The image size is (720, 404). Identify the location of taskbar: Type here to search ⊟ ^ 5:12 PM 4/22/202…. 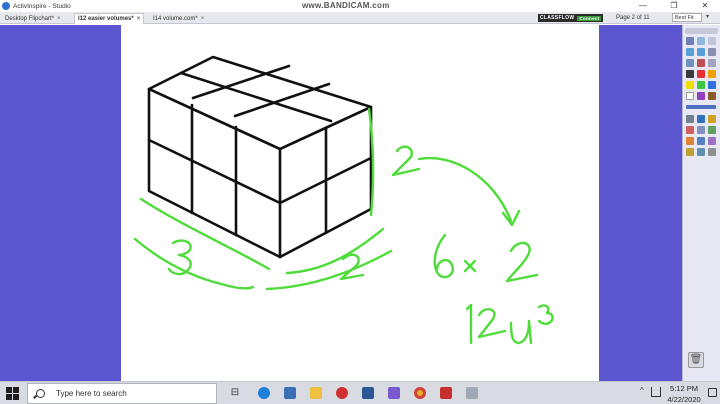
(360, 392).